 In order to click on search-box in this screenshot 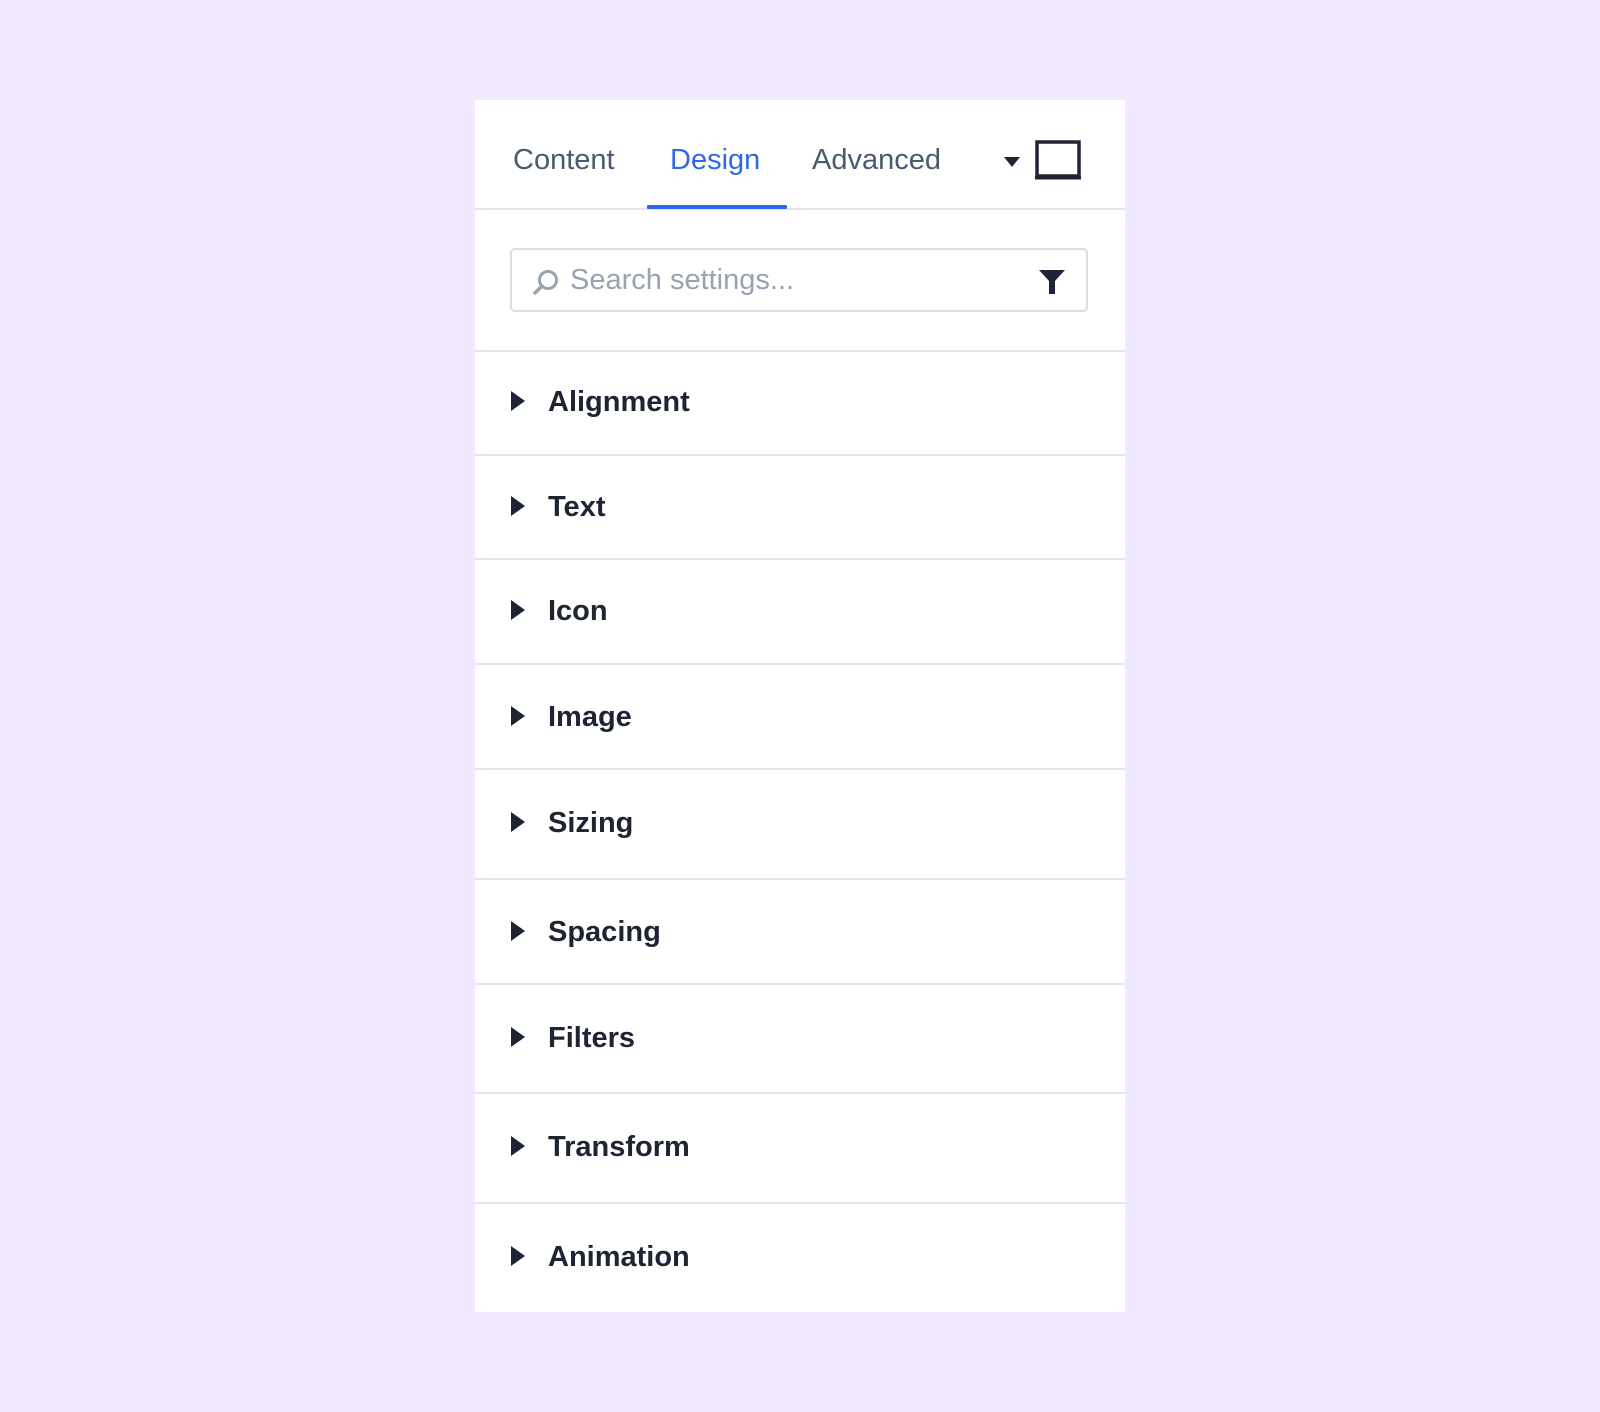, I will do `click(799, 280)`.